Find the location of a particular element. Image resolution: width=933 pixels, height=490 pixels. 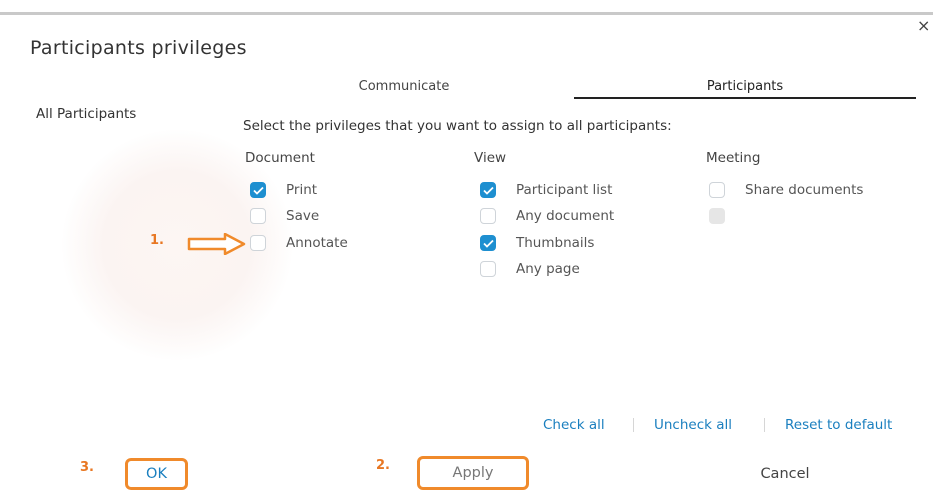

option-label: Share documents is located at coordinates (804, 190).